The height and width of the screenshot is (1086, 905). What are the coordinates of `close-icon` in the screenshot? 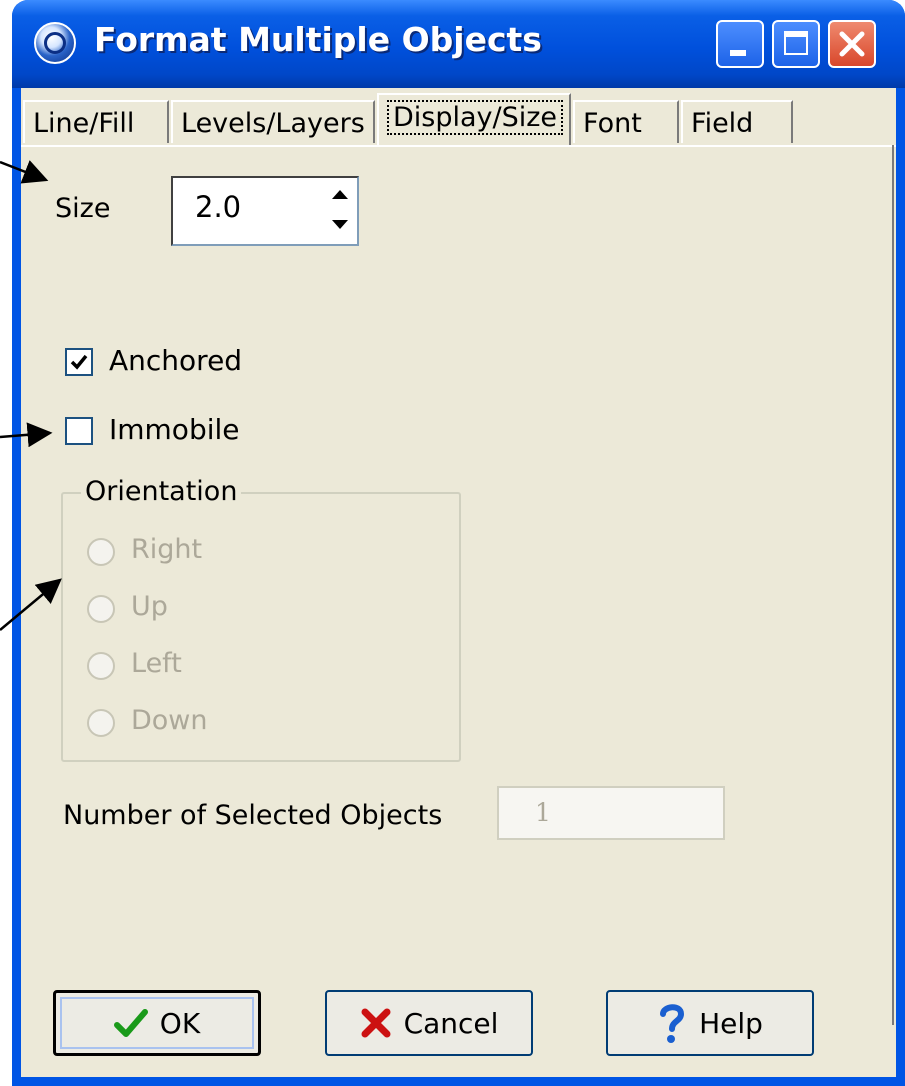 It's located at (852, 44).